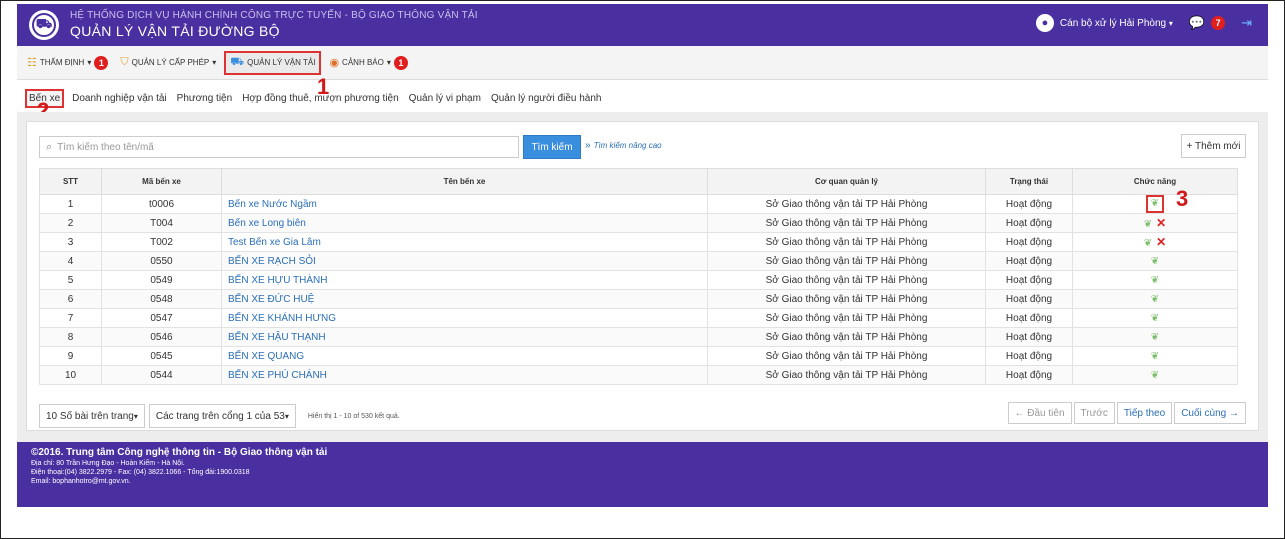 This screenshot has width=1285, height=539. Describe the element at coordinates (161, 204) in the screenshot. I see `cell-code: t0006` at that location.